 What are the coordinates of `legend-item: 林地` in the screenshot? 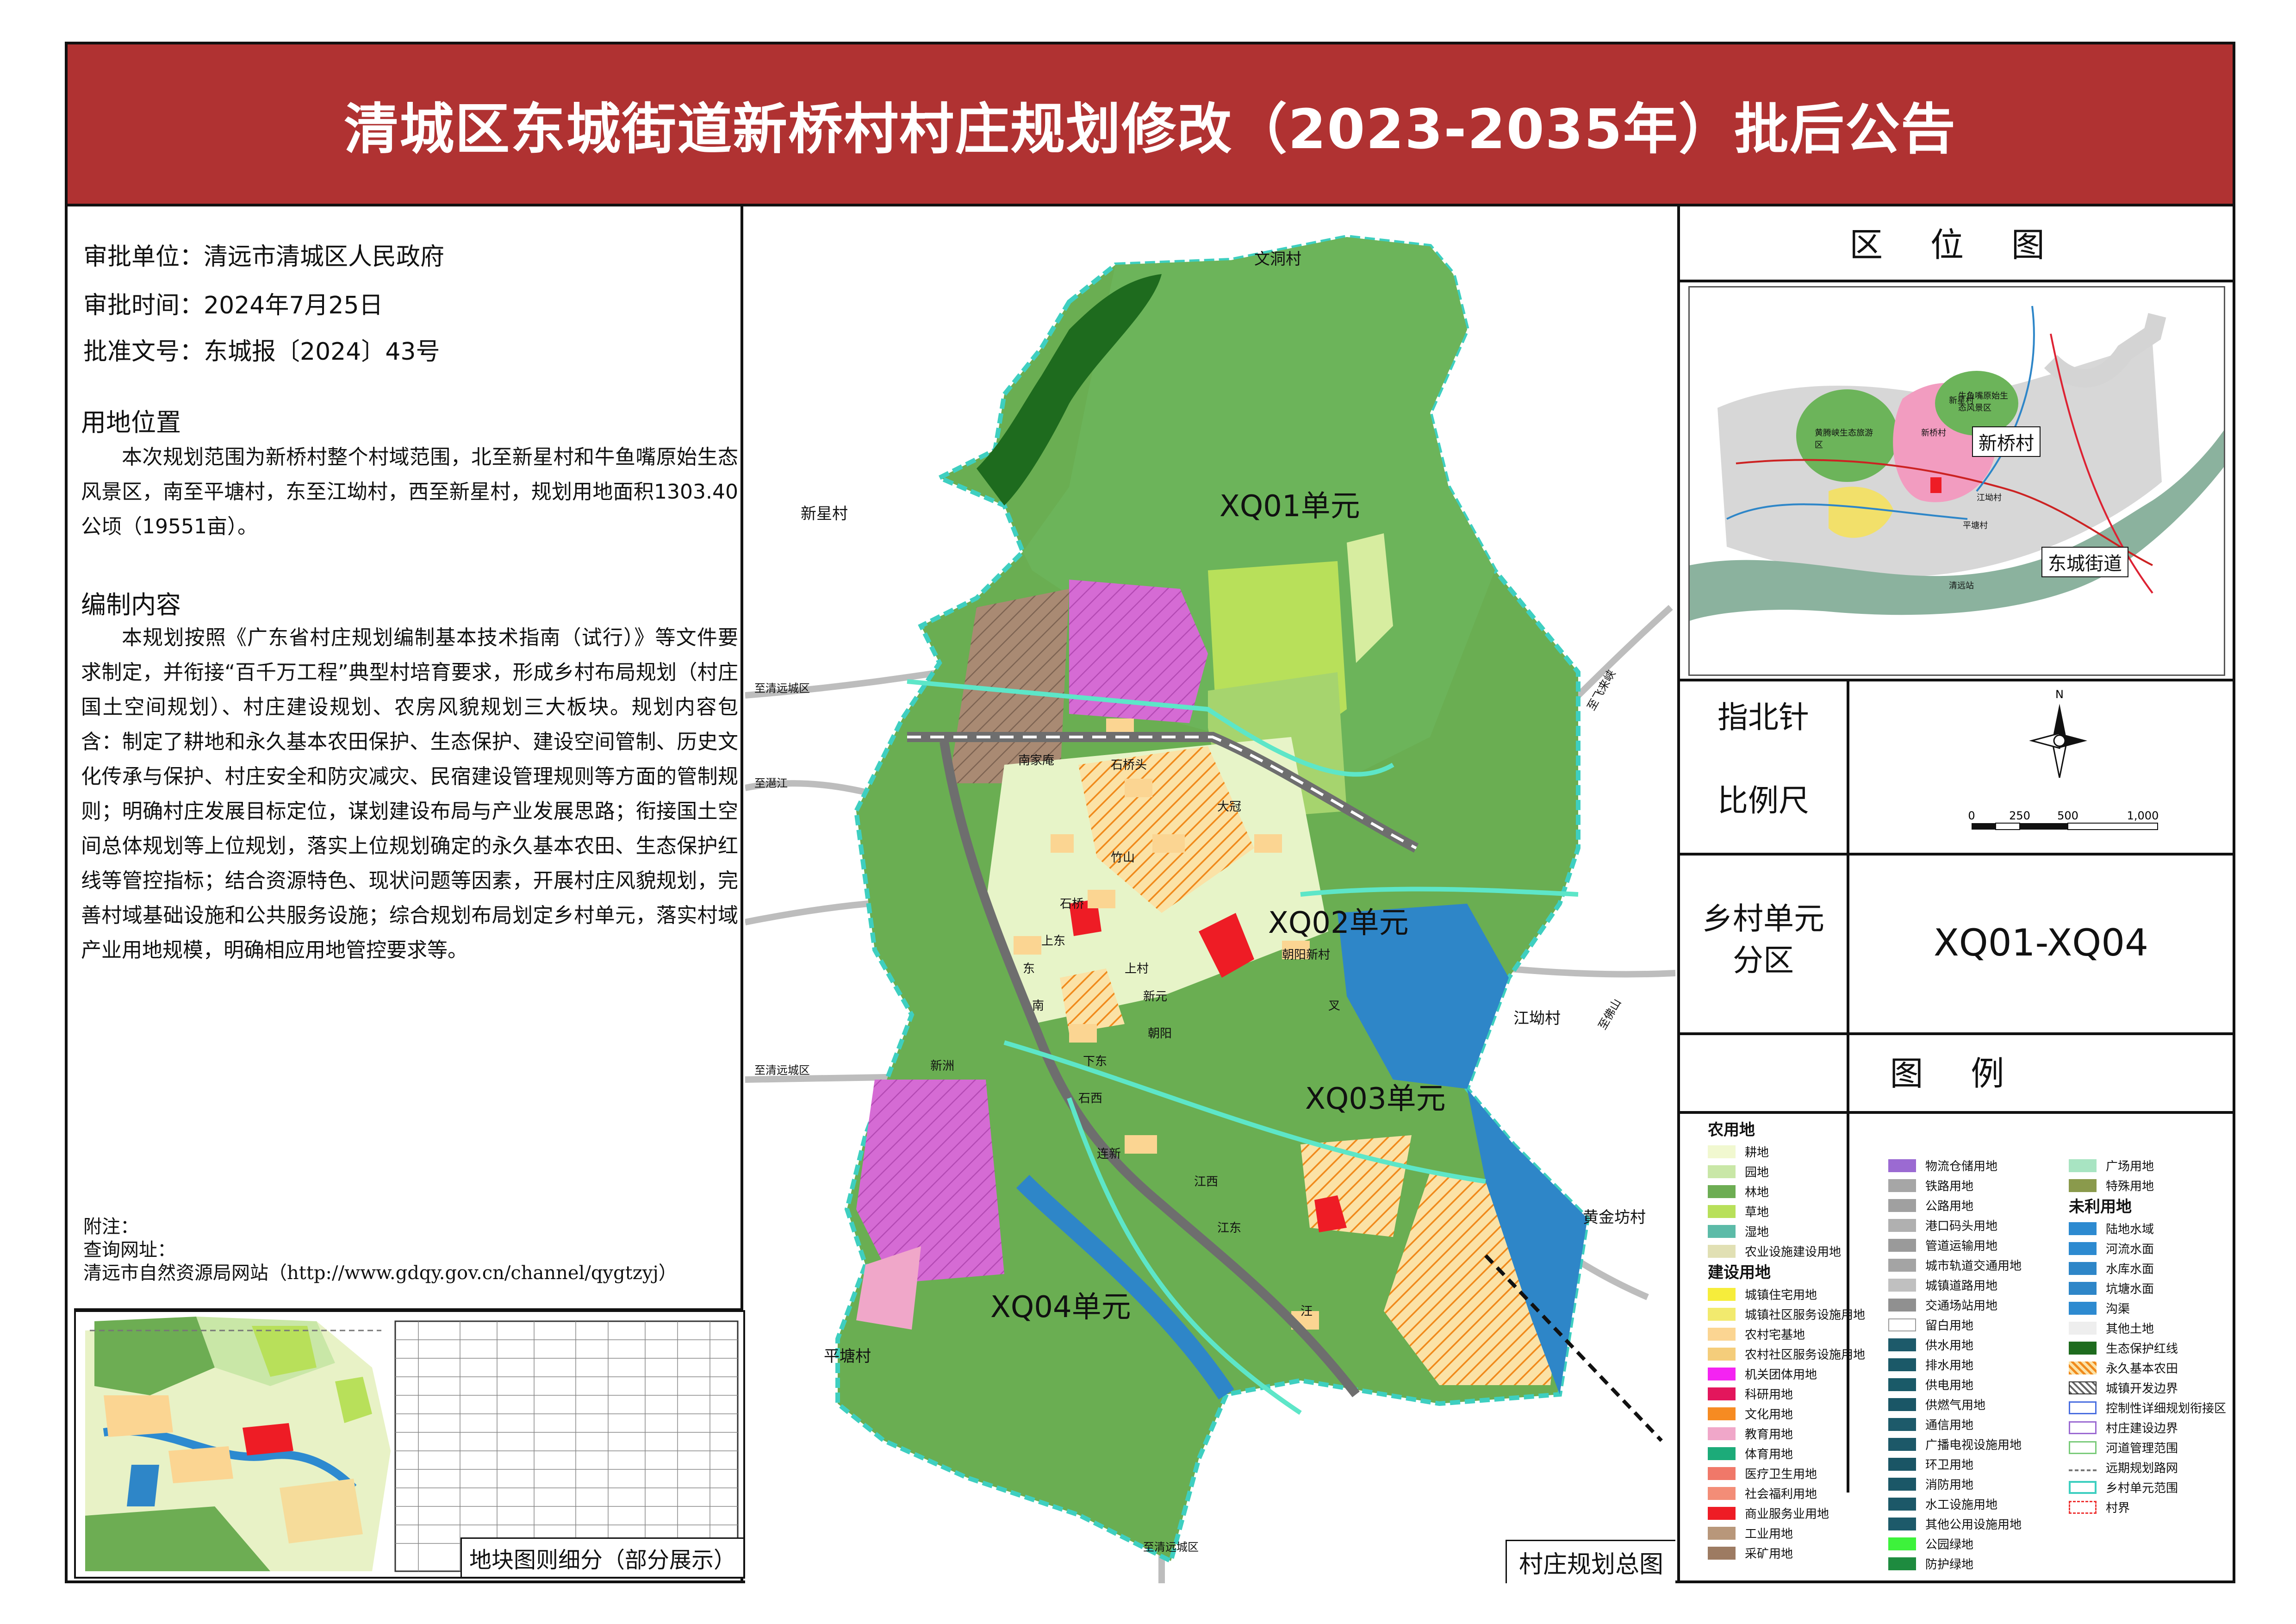 It's located at (1786, 1191).